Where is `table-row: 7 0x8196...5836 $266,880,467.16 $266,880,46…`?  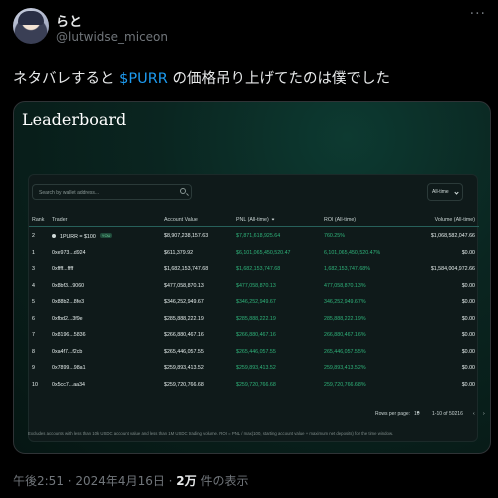
table-row: 7 0x8196...5836 $266,880,467.16 $266,880,46… is located at coordinates (254, 334).